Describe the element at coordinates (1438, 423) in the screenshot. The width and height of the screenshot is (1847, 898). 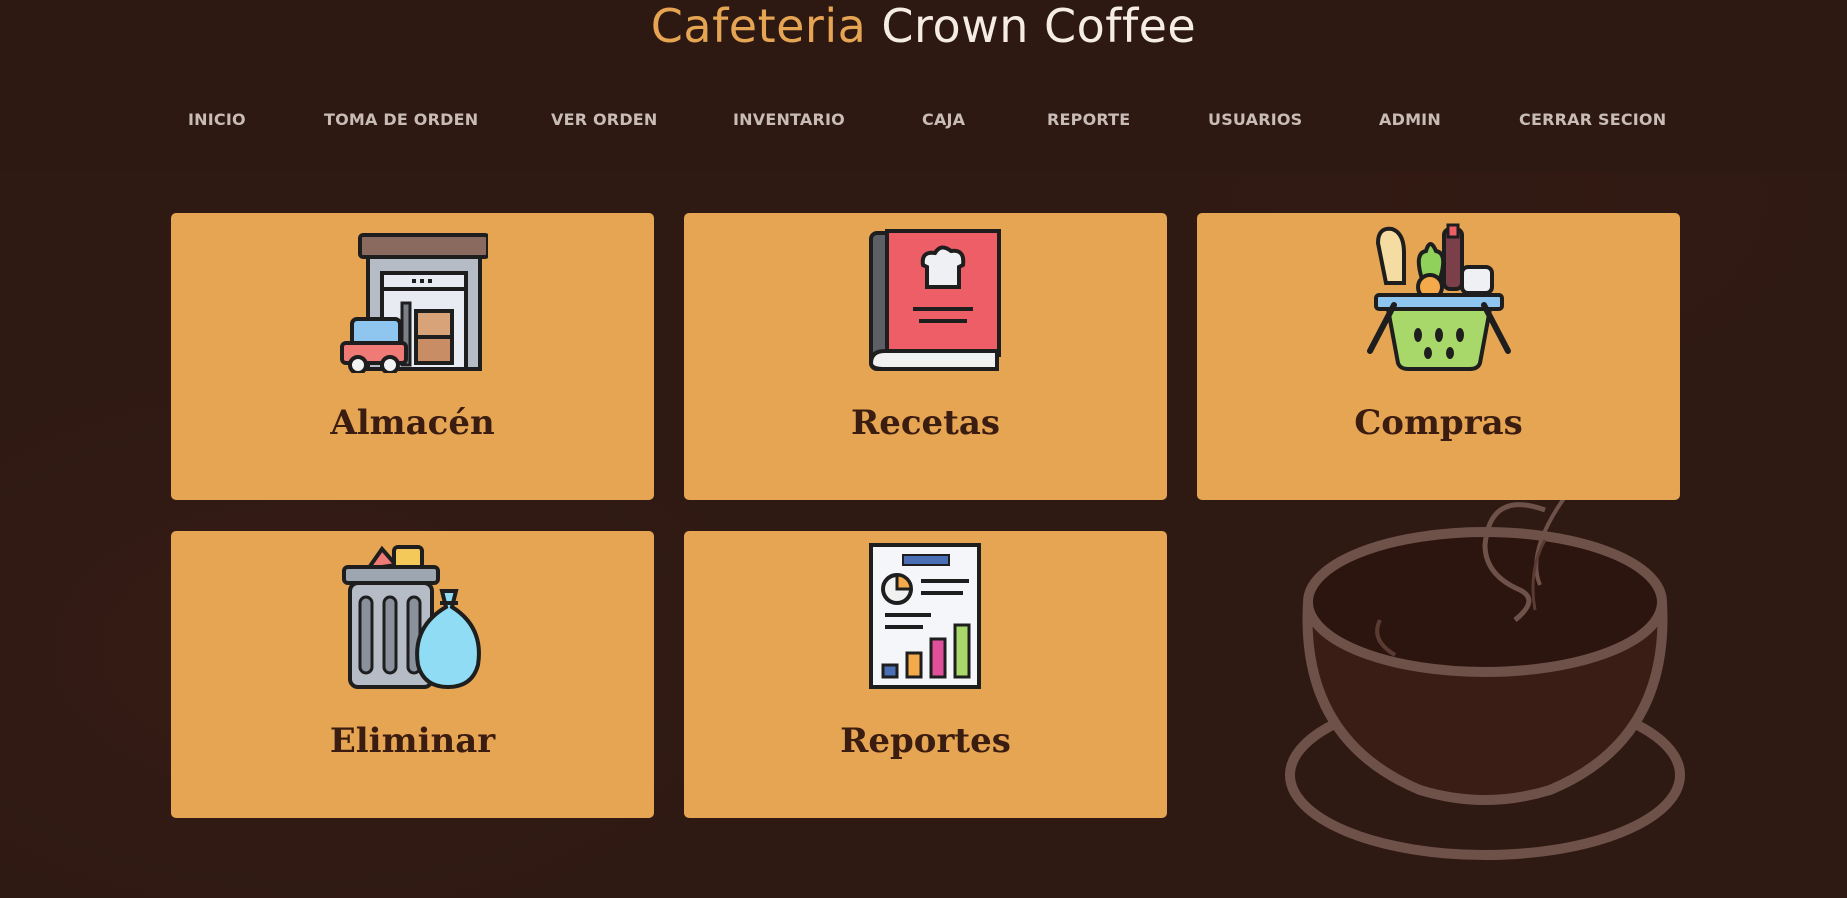
I see `card-label: Compras` at that location.